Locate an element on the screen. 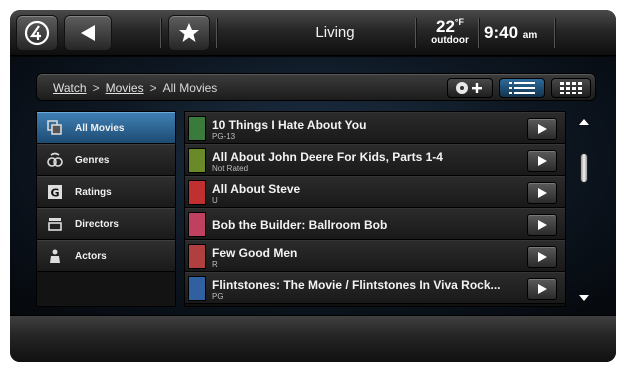 The height and width of the screenshot is (371, 626). clock: 9:40 am is located at coordinates (519, 33).